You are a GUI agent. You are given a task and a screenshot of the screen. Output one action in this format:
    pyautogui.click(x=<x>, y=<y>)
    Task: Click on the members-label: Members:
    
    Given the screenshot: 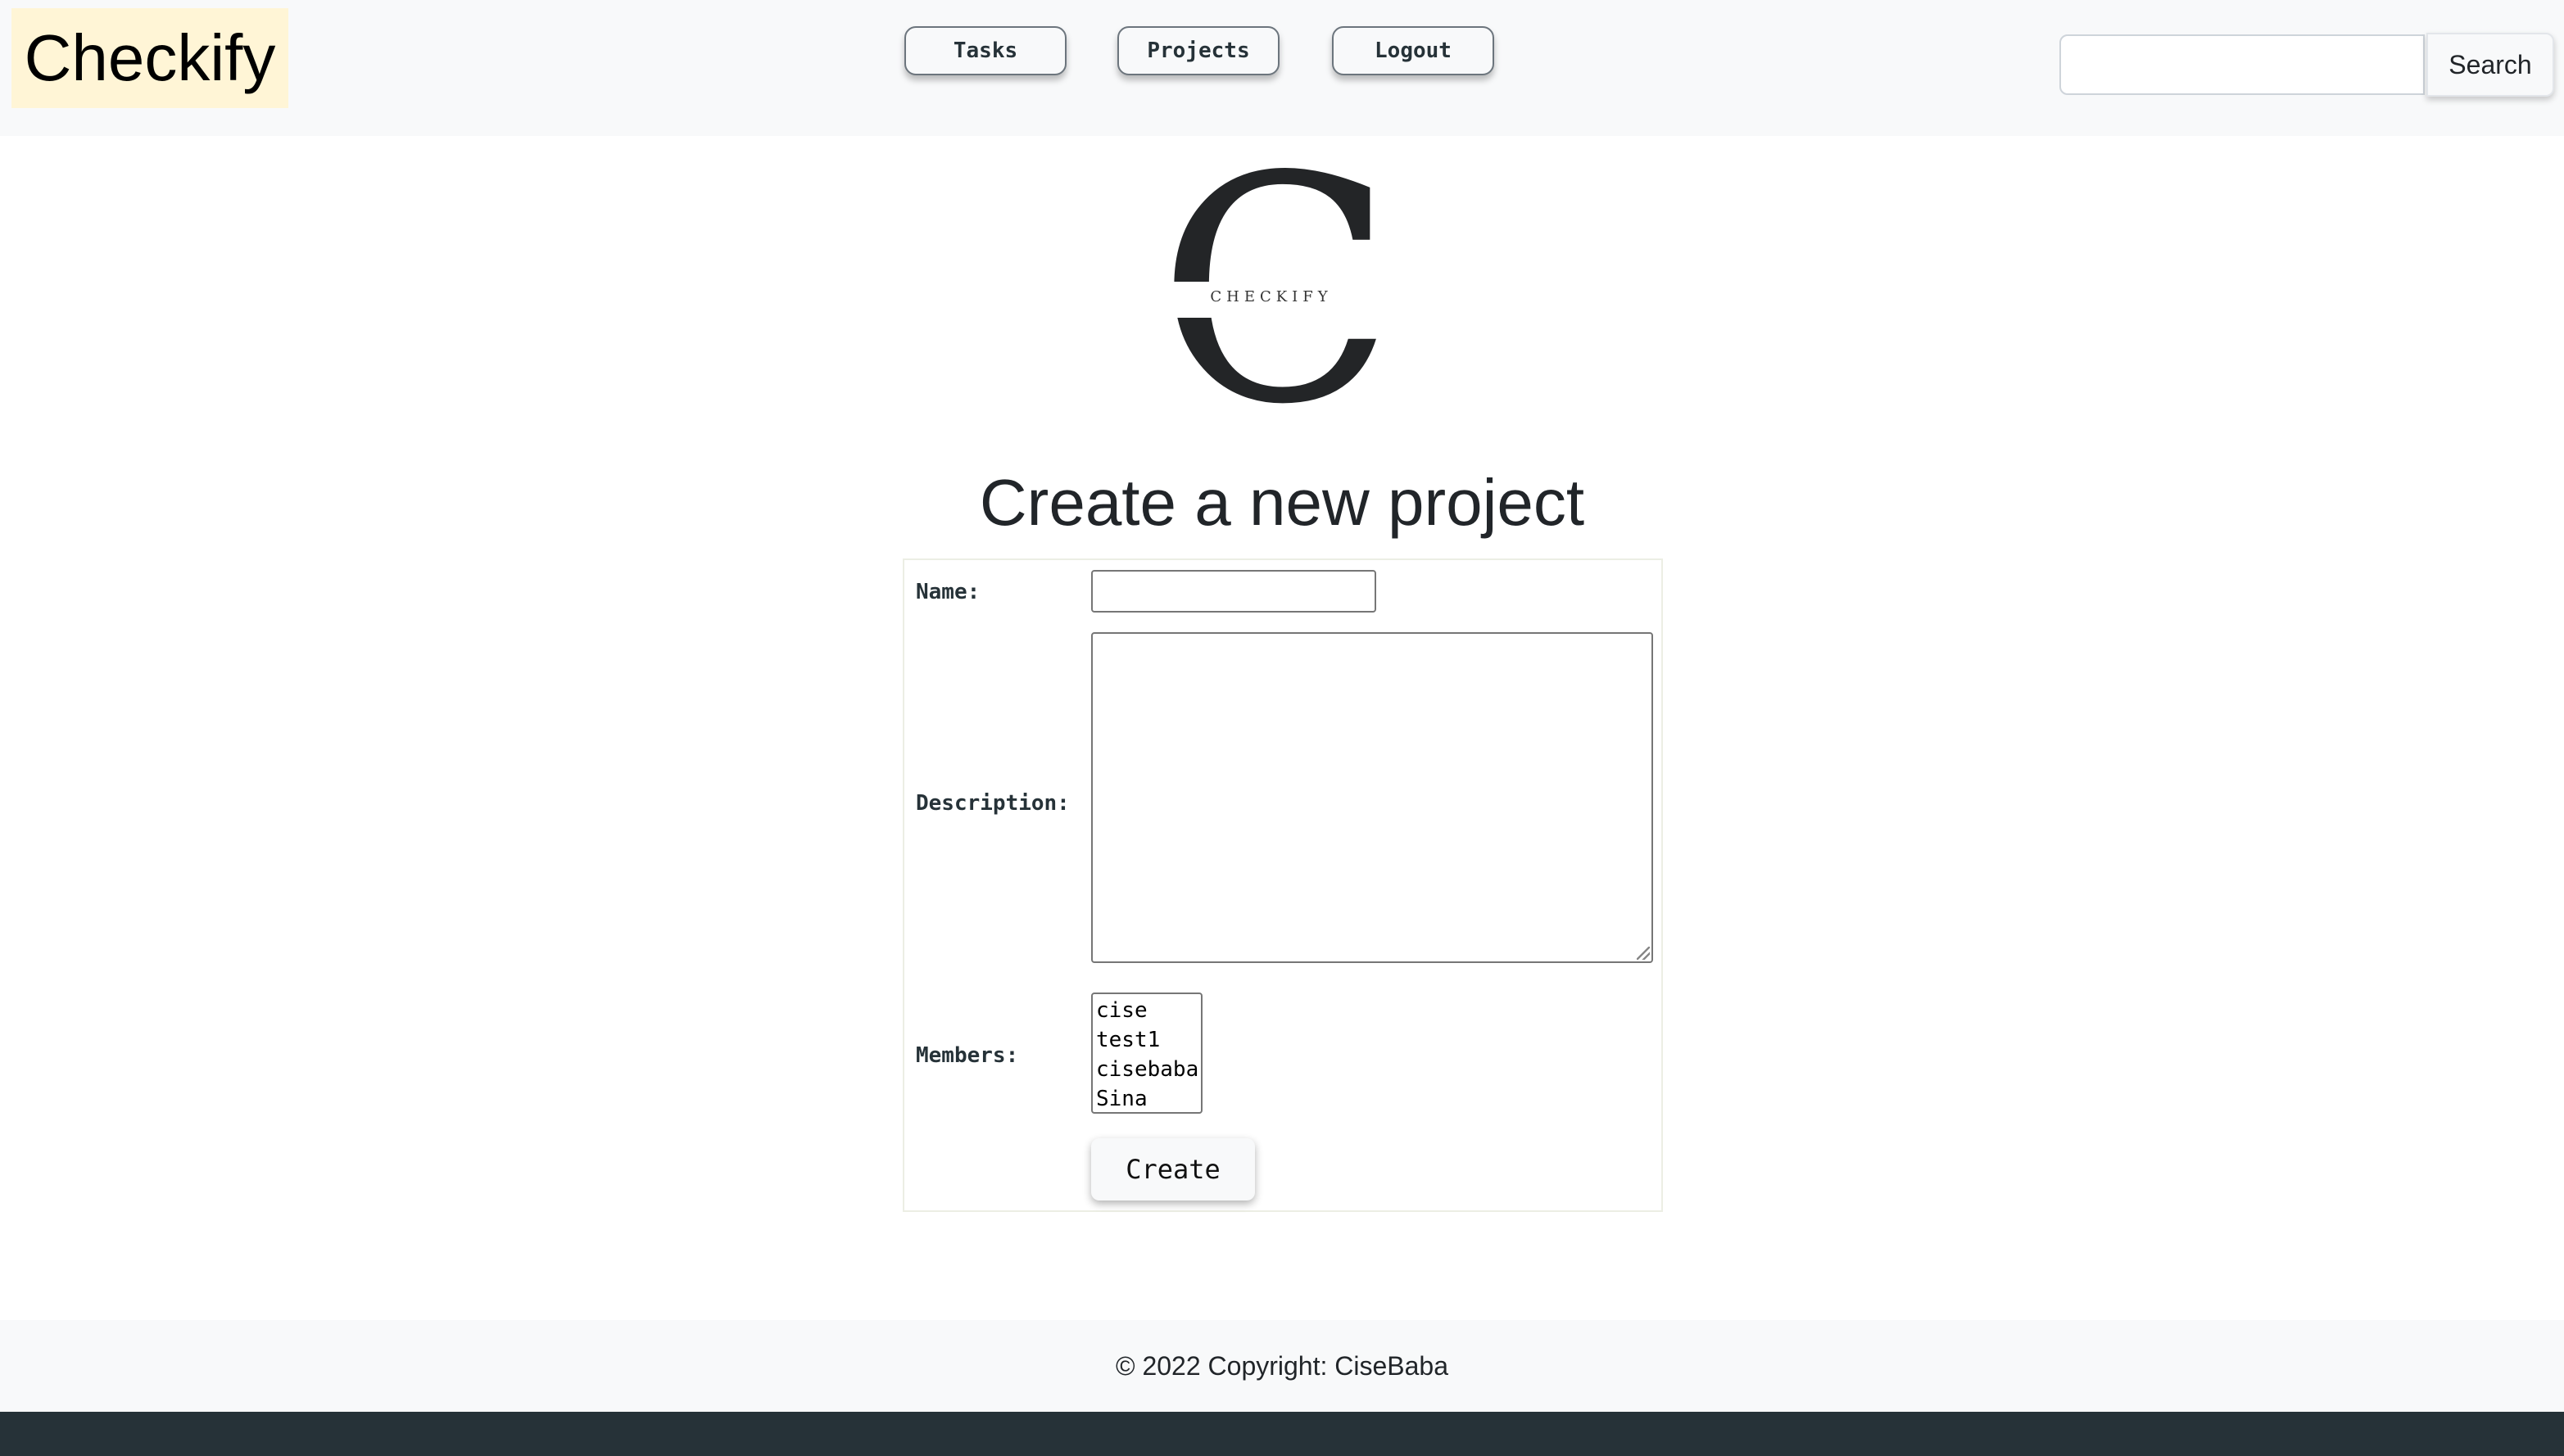 What is the action you would take?
    pyautogui.click(x=967, y=1055)
    